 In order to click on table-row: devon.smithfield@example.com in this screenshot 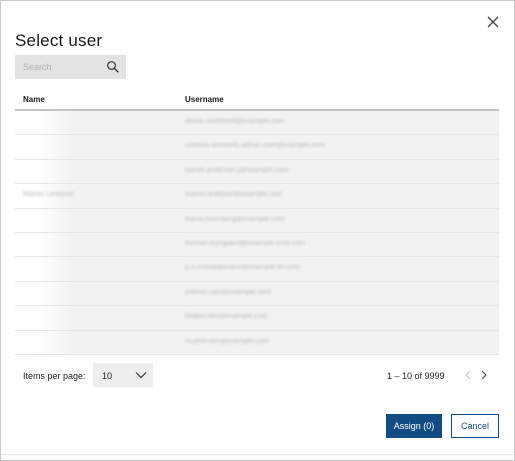, I will do `click(257, 123)`.